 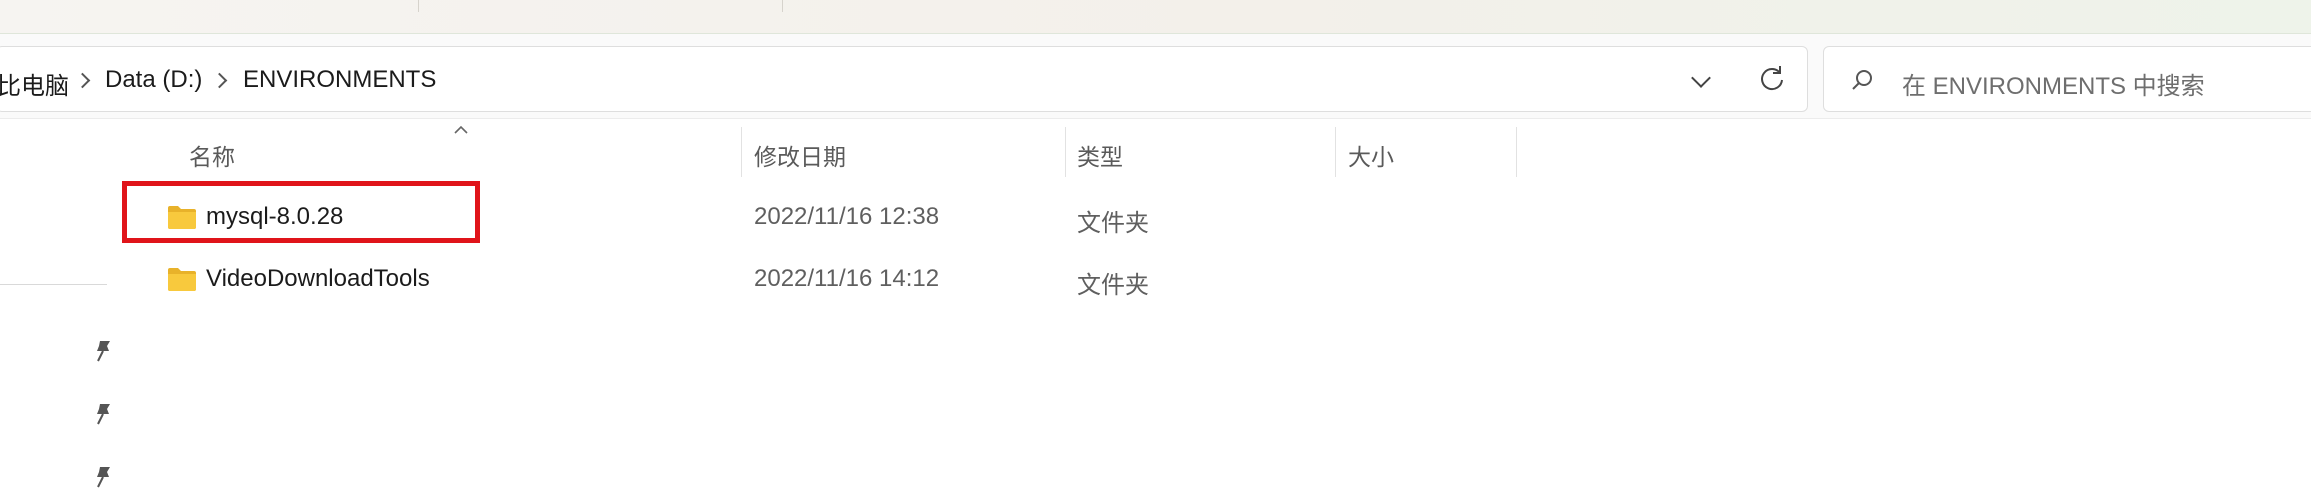 I want to click on search-input: 在 ENVIRONMENTS 中搜索, so click(x=2053, y=83).